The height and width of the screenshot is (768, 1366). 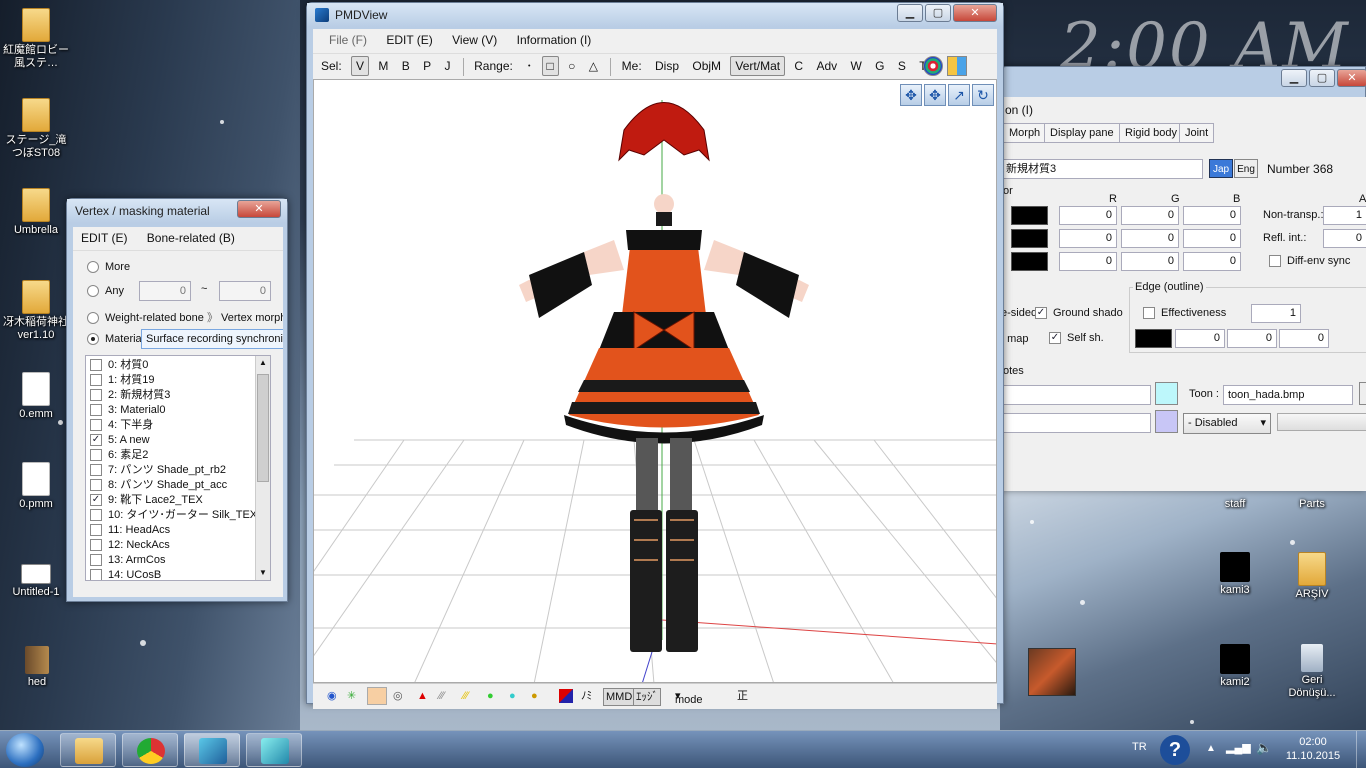 I want to click on list-item: 14: UCosB, so click(x=180, y=574).